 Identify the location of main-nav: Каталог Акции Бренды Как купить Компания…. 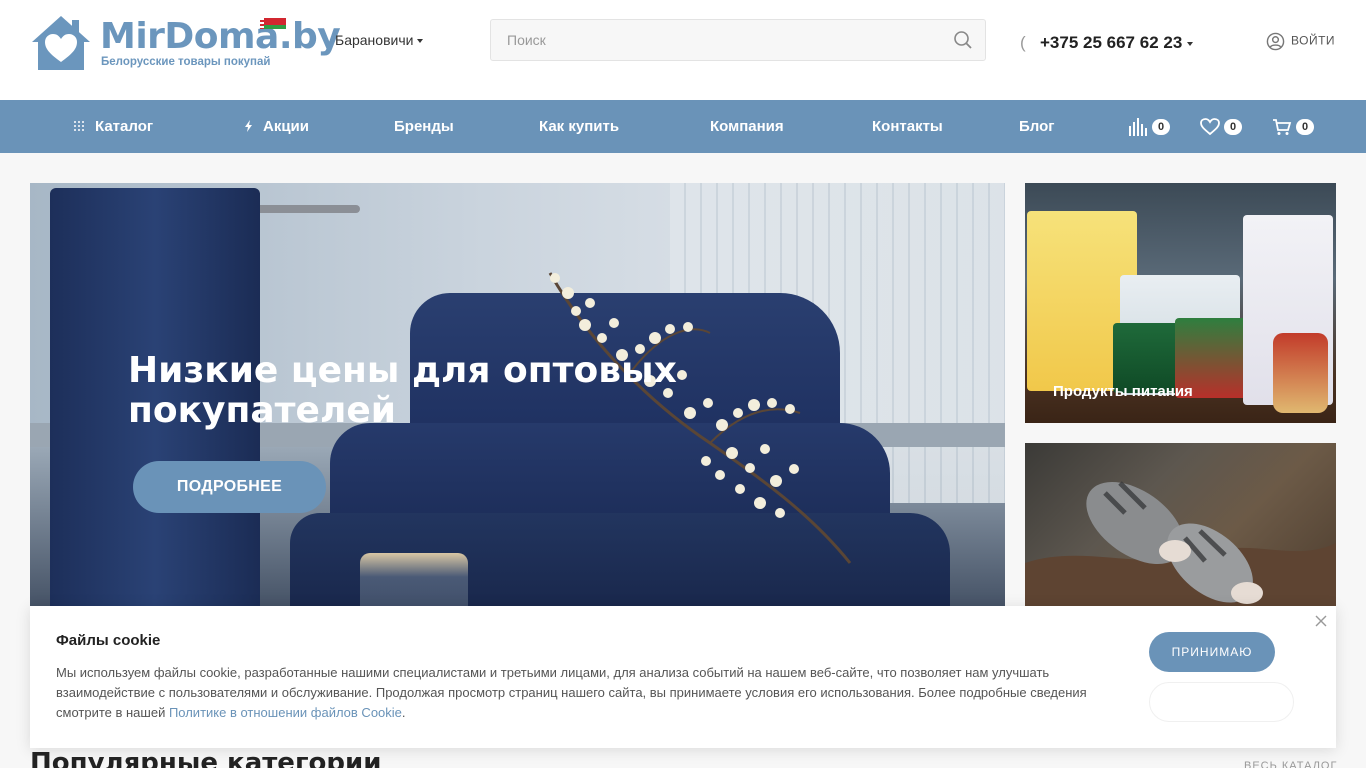
(683, 126).